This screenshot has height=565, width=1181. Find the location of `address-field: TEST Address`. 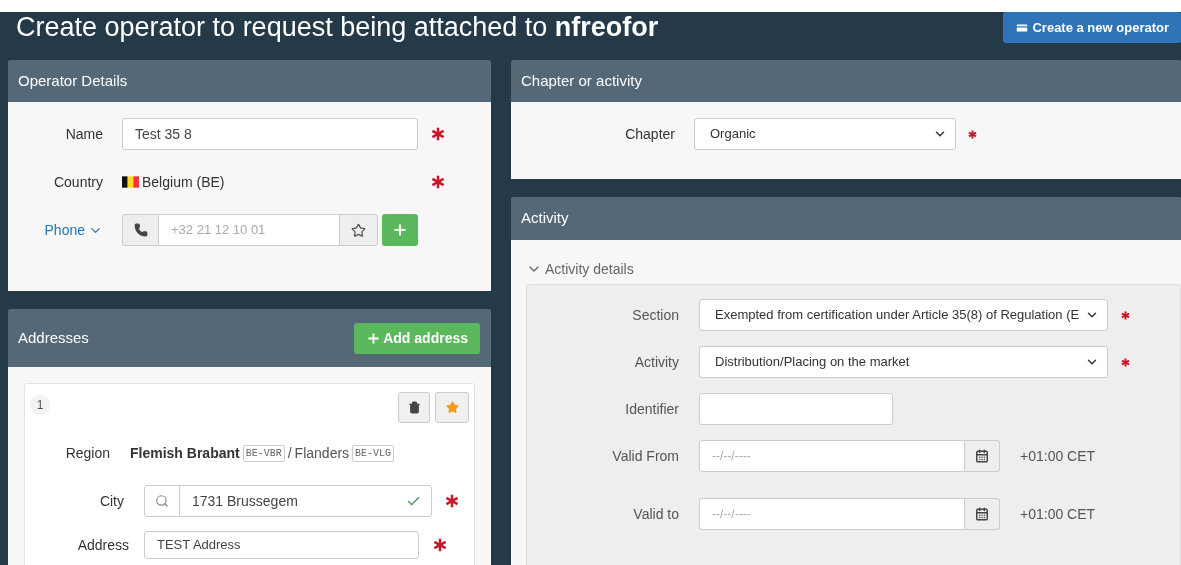

address-field: TEST Address is located at coordinates (281, 545).